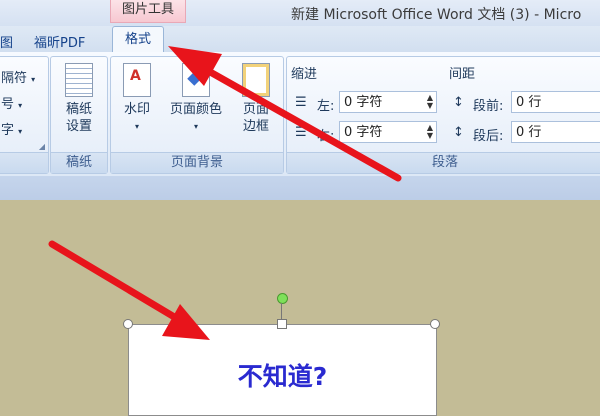  I want to click on manuscript-button-label-2: 设置, so click(78, 126).